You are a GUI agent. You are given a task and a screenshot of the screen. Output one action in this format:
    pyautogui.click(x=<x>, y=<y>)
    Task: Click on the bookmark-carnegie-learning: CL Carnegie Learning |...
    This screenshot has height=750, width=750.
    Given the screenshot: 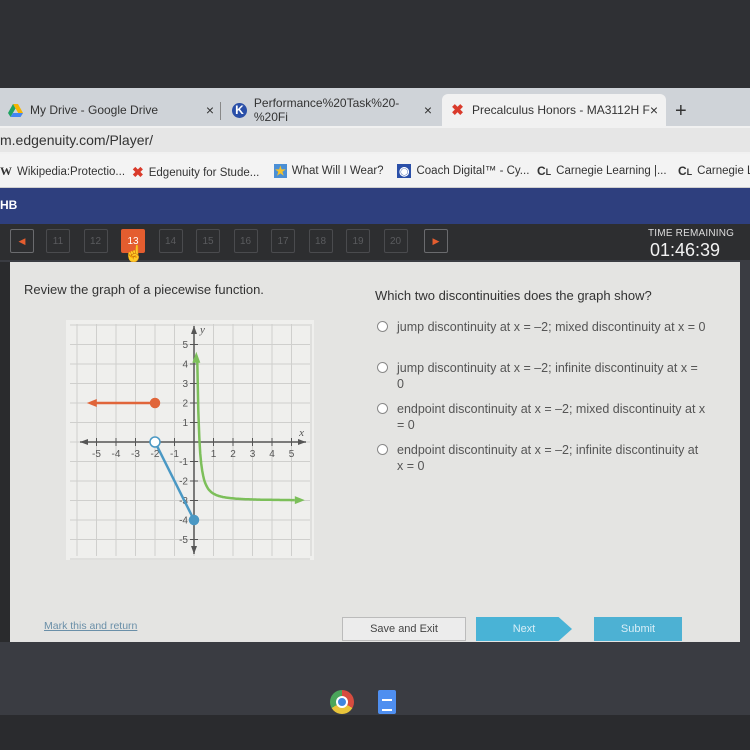 What is the action you would take?
    pyautogui.click(x=602, y=171)
    